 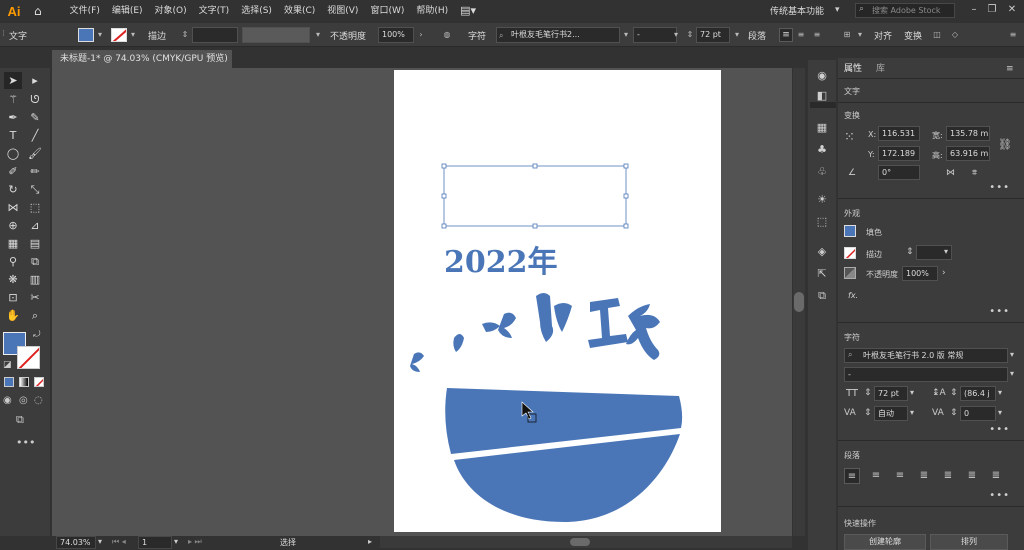 What do you see at coordinates (992, 10) in the screenshot?
I see `restore-icon: ❐` at bounding box center [992, 10].